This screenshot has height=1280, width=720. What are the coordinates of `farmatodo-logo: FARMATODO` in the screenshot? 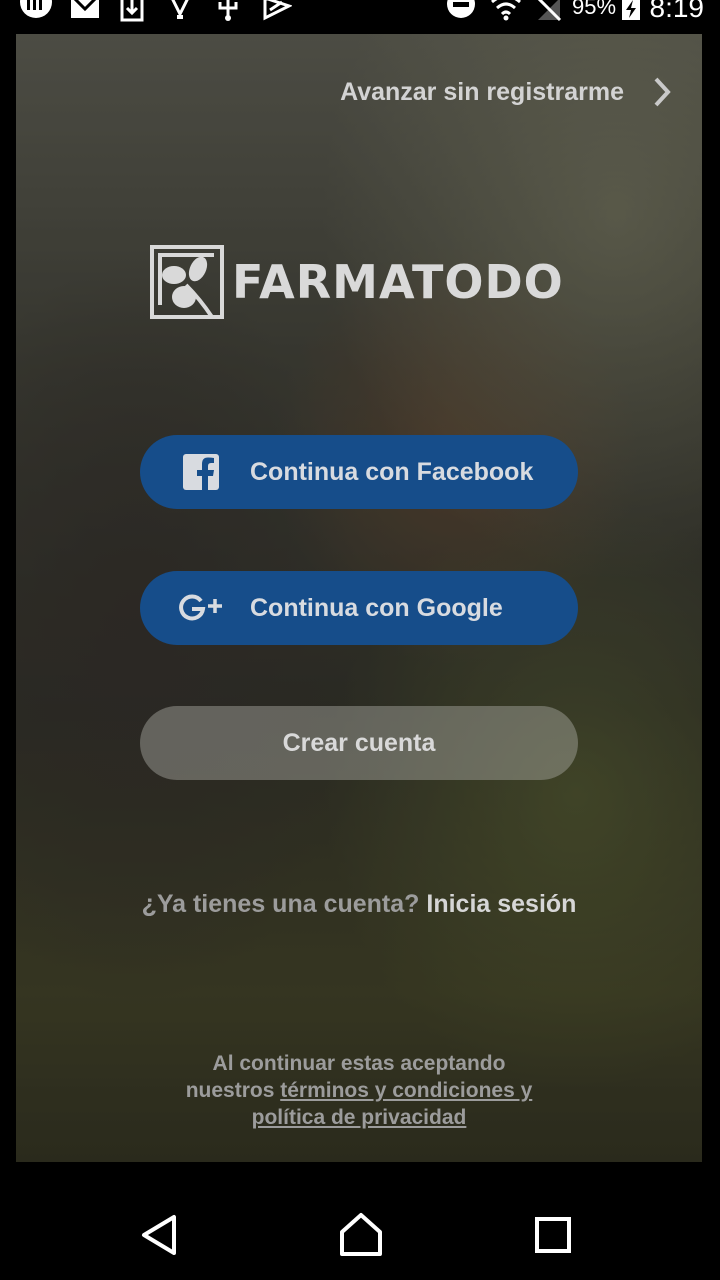 It's located at (360, 282).